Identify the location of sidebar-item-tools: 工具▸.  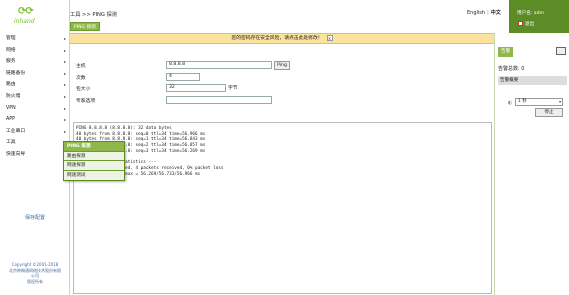
(35, 143).